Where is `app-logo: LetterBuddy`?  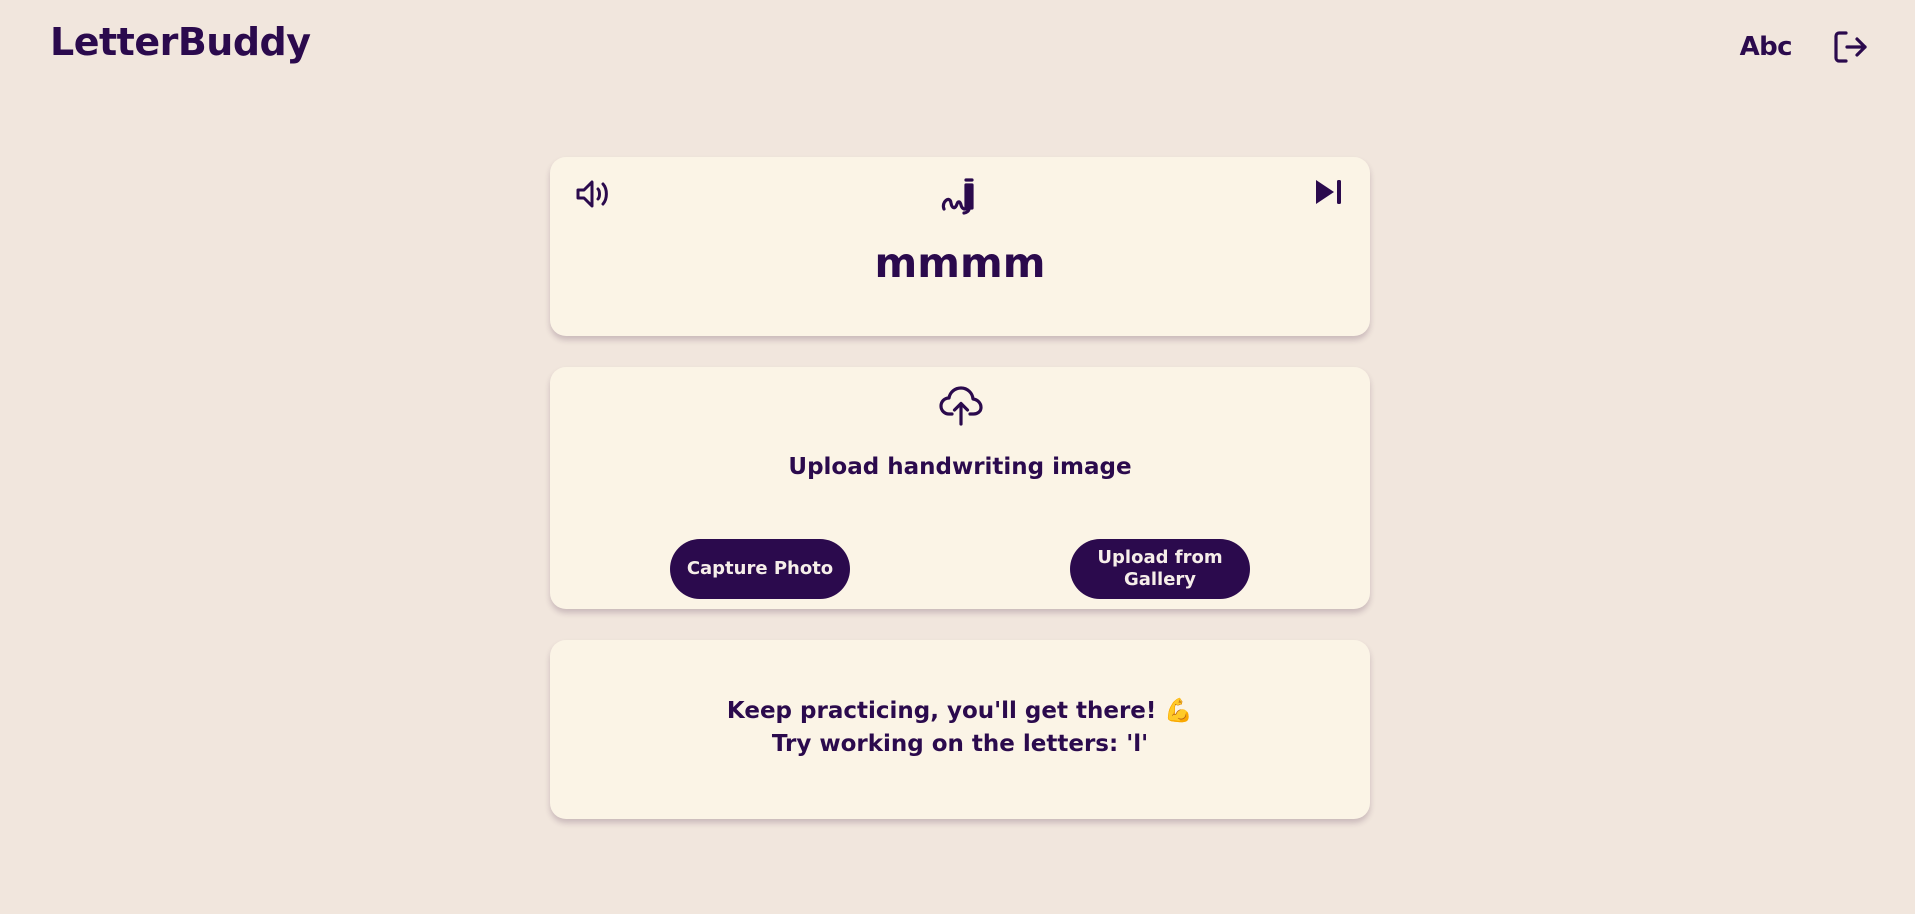
app-logo: LetterBuddy is located at coordinates (180, 42).